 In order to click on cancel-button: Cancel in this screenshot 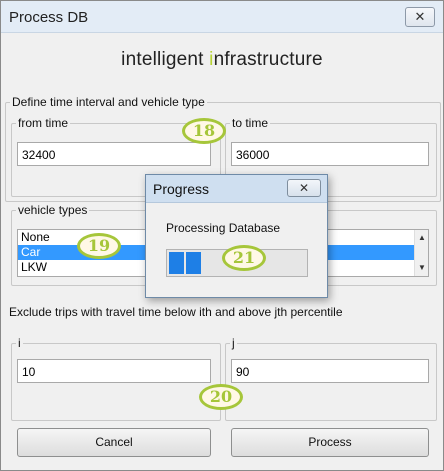, I will do `click(114, 442)`.